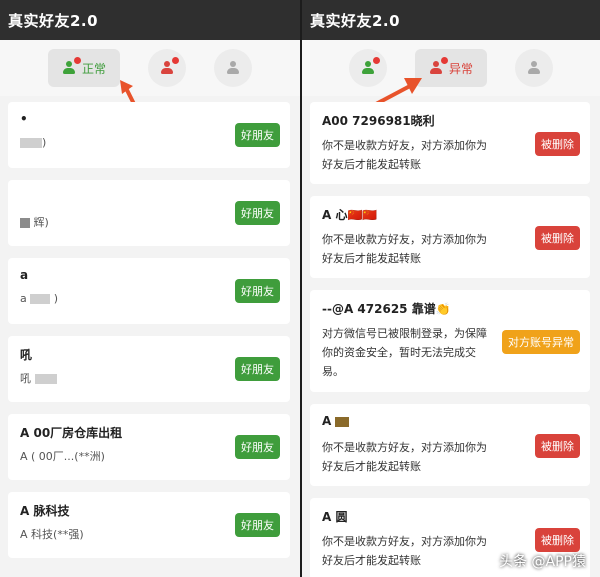  What do you see at coordinates (335, 517) in the screenshot?
I see `friend-name: A 圆` at bounding box center [335, 517].